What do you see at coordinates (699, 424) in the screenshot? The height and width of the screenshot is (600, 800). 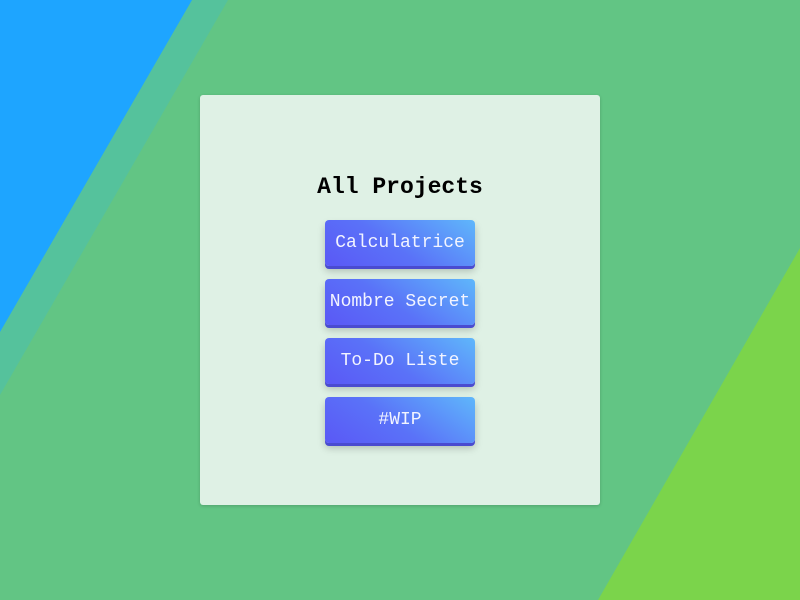 I see `lime-corner-shape` at bounding box center [699, 424].